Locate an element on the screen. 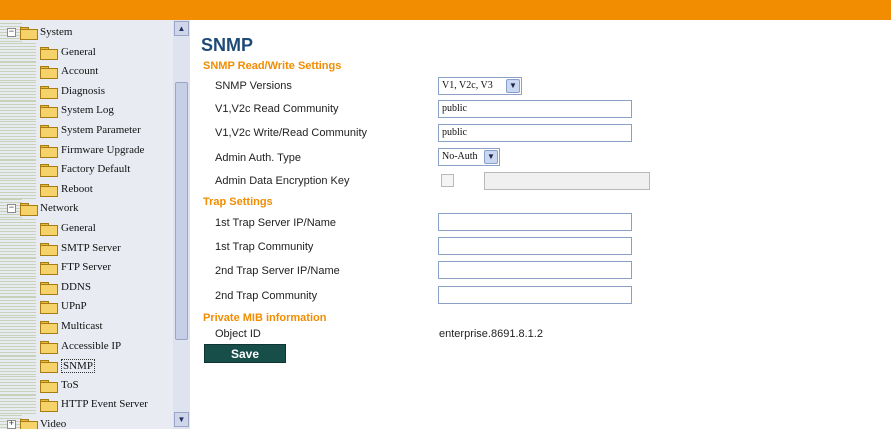 The image size is (891, 429). sidebar-item-firmware-upgrade: Firmware Upgrade is located at coordinates (86, 150).